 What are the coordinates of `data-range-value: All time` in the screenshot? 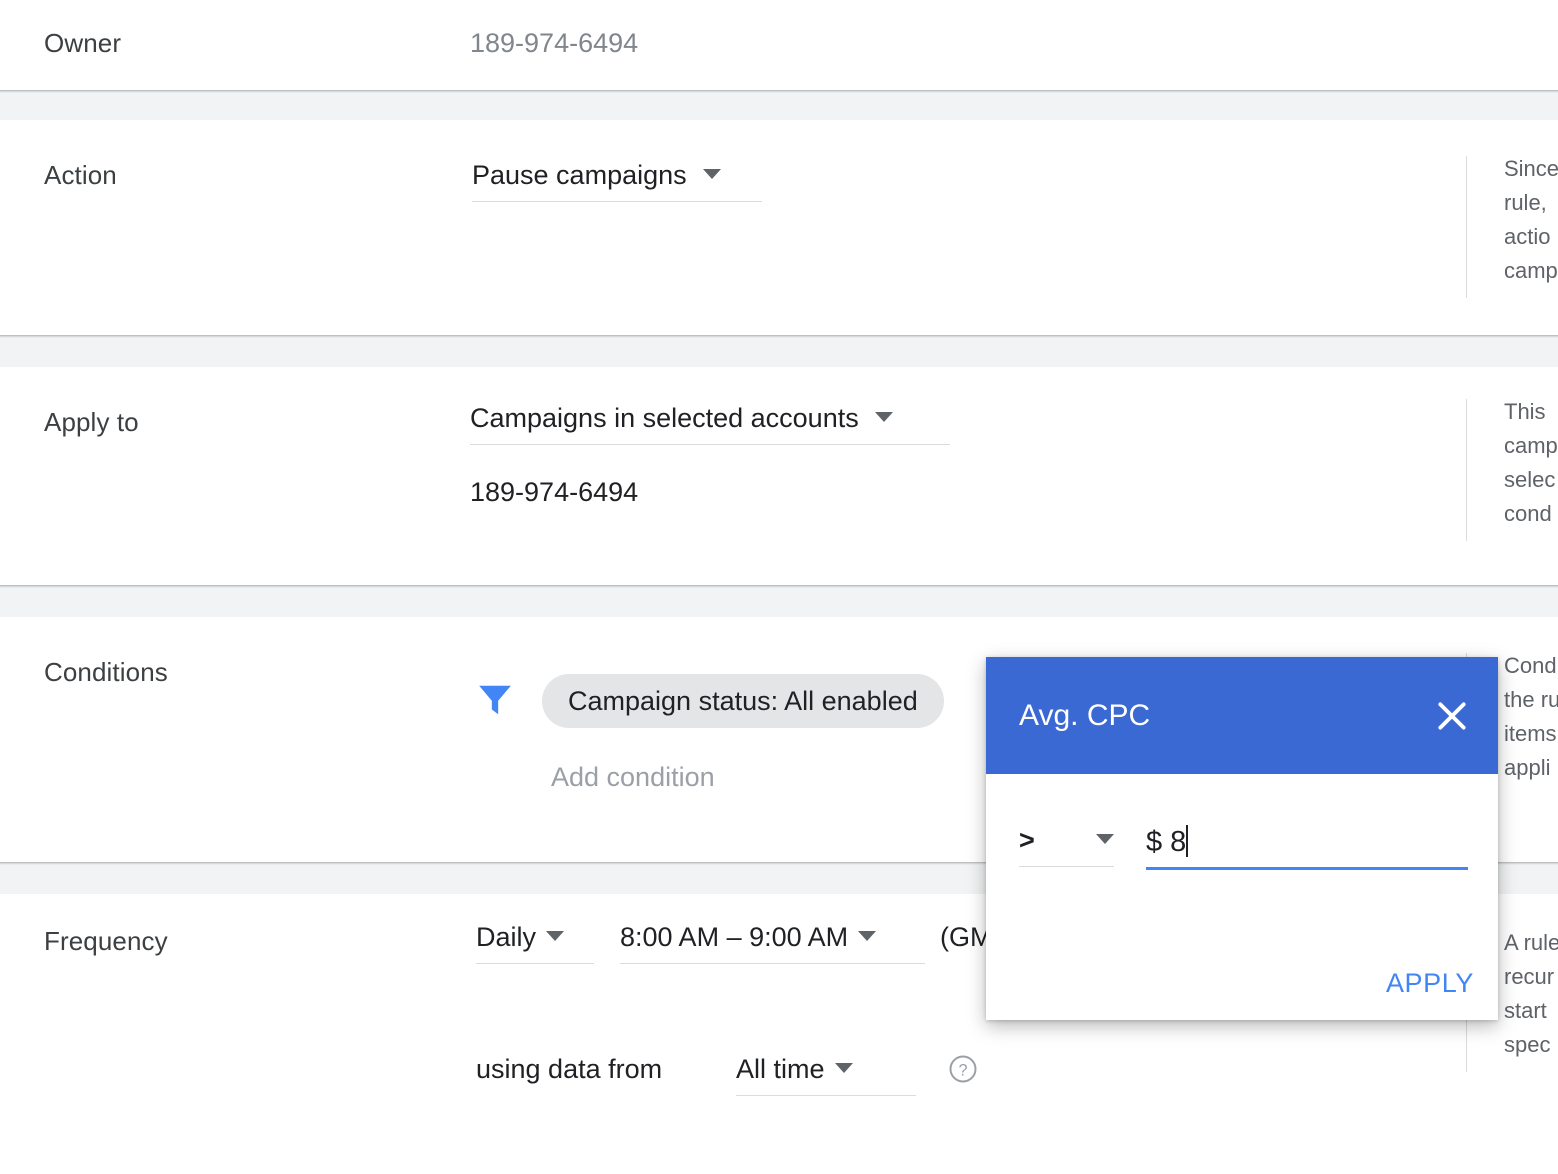 It's located at (780, 1069).